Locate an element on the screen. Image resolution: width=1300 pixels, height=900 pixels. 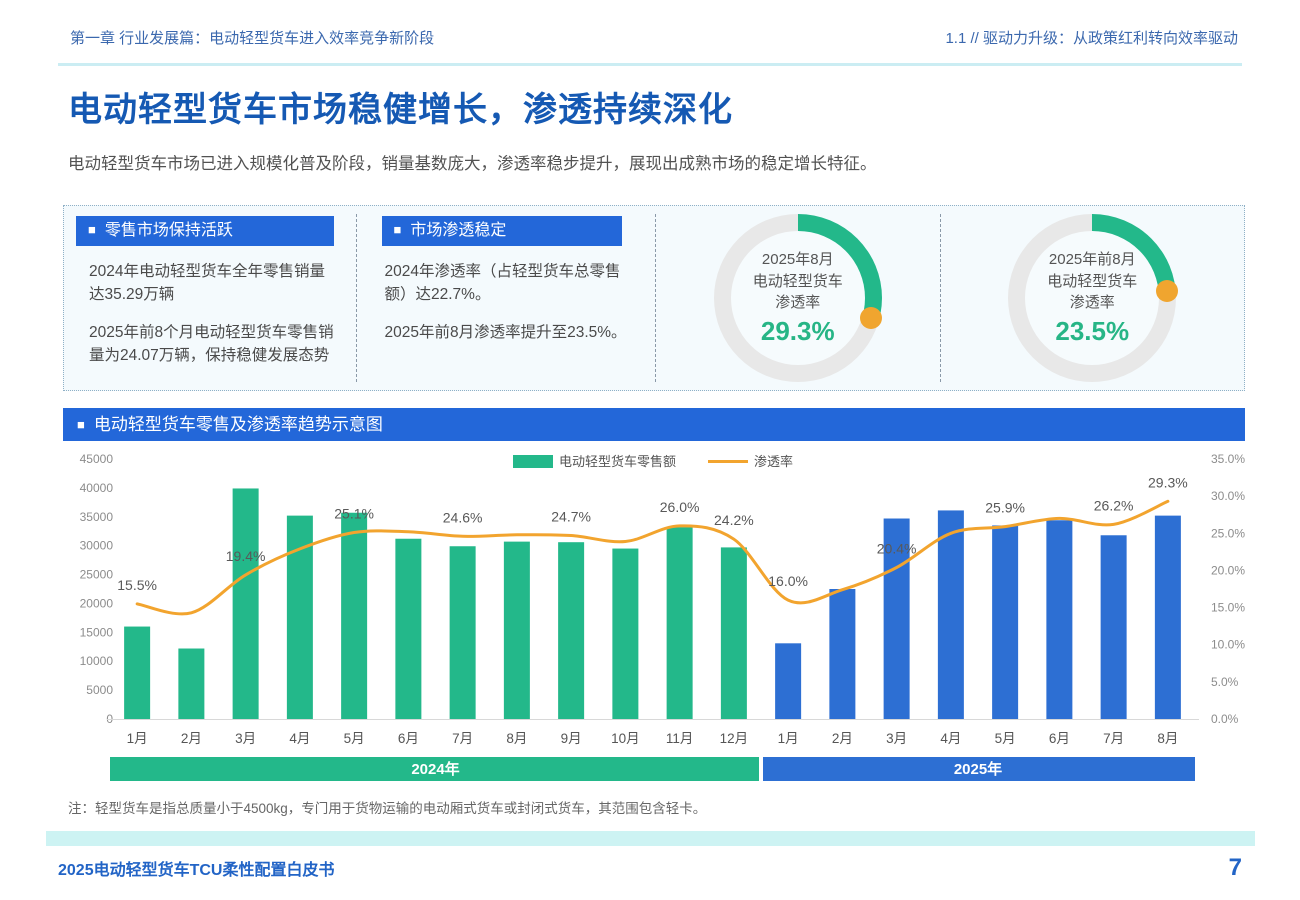
right-axis-tick: 20.0% is located at coordinates (1228, 570).